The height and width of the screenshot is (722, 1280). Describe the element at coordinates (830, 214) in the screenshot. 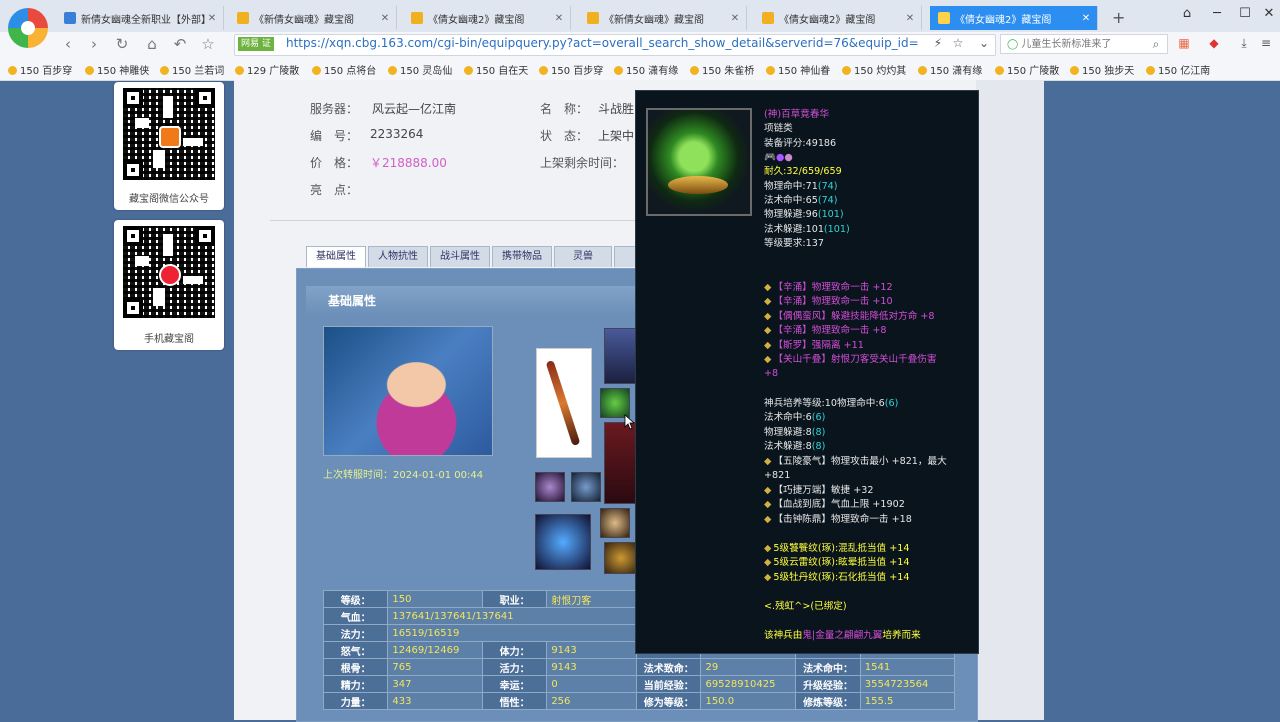

I see `attr-bonus: (101)` at that location.